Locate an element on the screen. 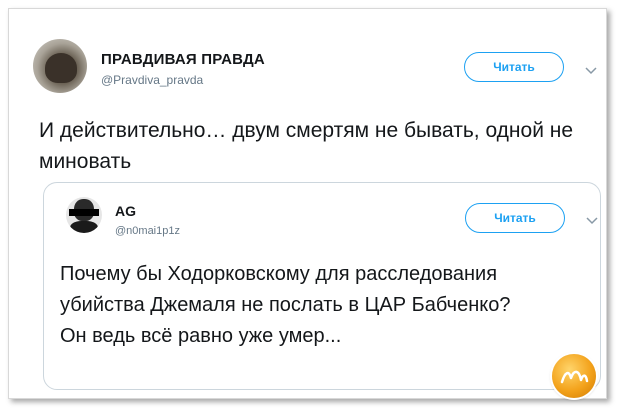 This screenshot has height=411, width=621. bear-avatar-image is located at coordinates (61, 68).